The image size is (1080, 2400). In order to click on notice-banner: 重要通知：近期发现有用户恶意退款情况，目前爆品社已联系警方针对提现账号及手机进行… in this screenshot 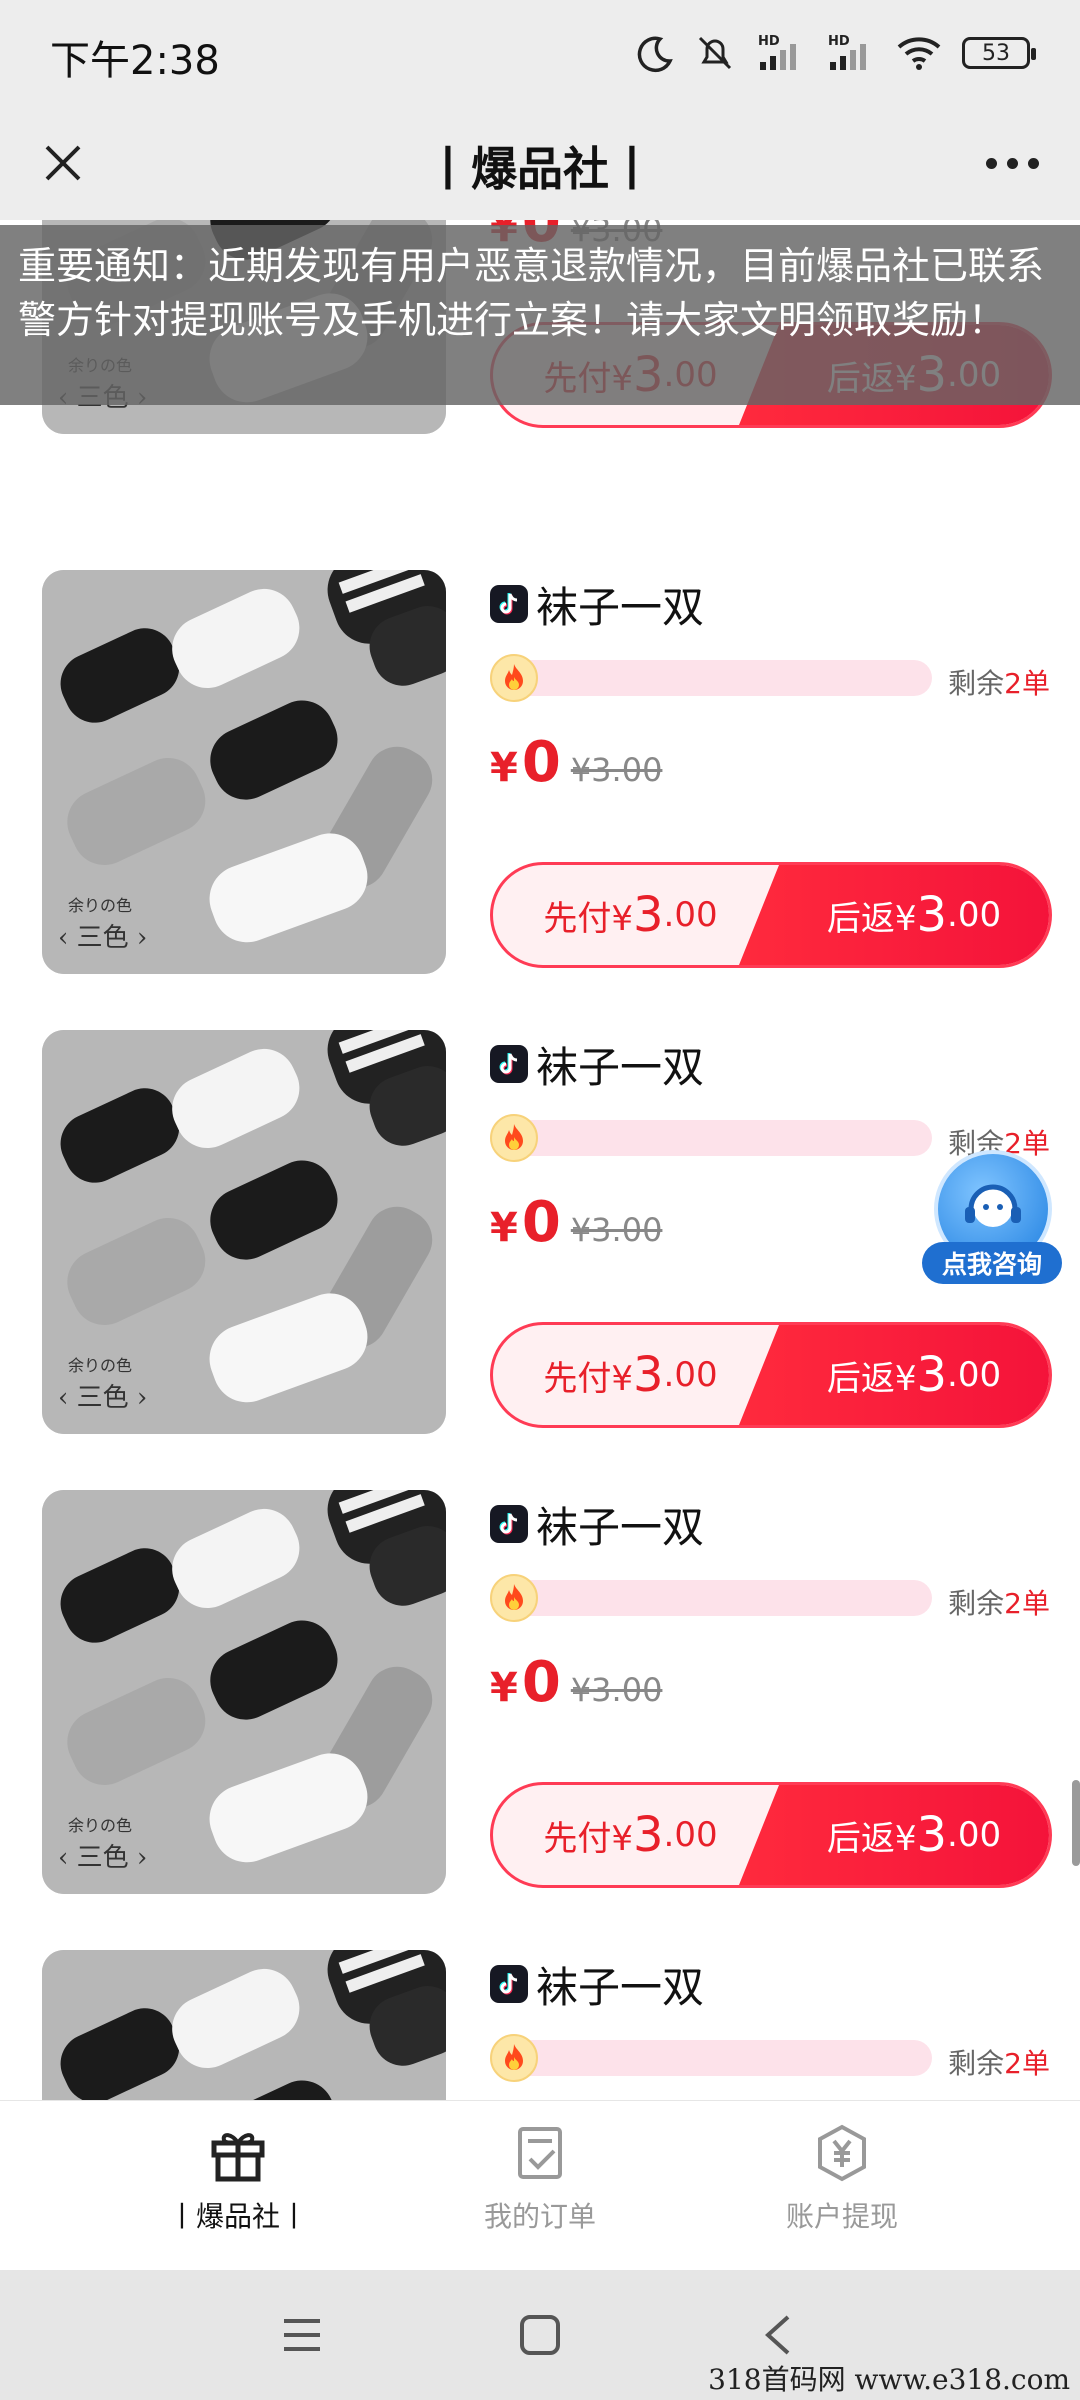, I will do `click(540, 315)`.